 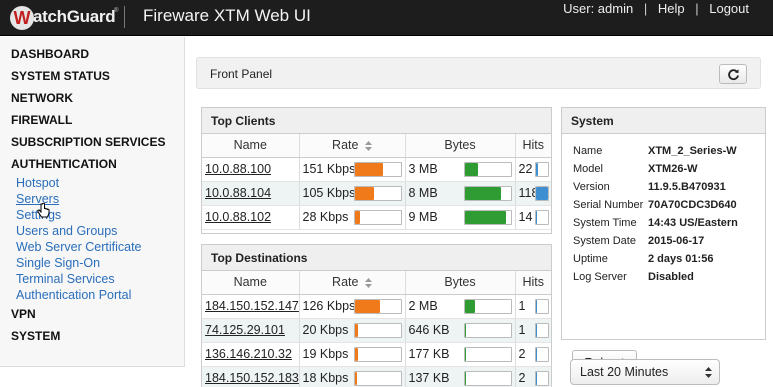 I want to click on cell-bytes: 8 MB, so click(x=460, y=193).